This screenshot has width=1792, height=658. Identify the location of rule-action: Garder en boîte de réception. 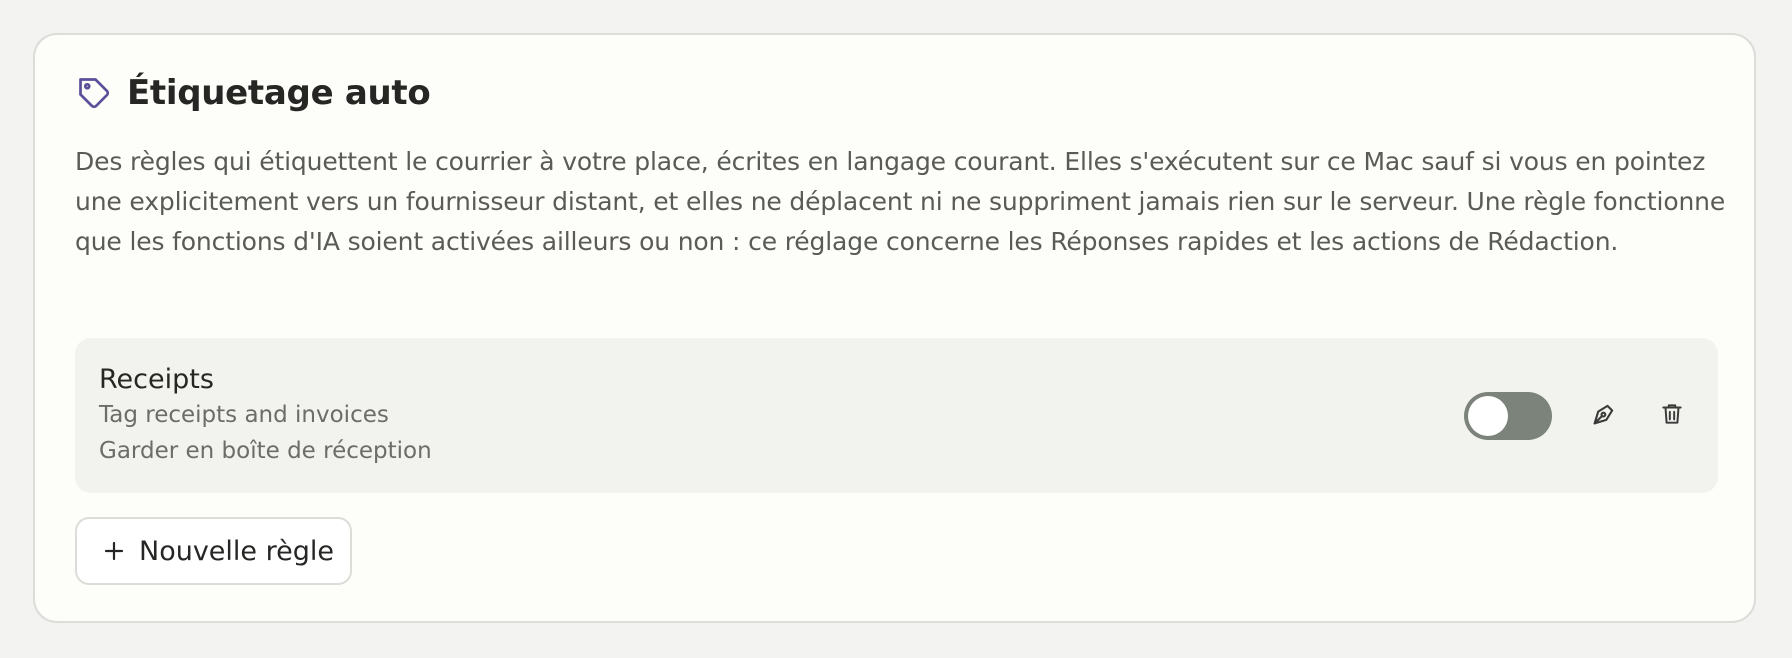
(265, 451).